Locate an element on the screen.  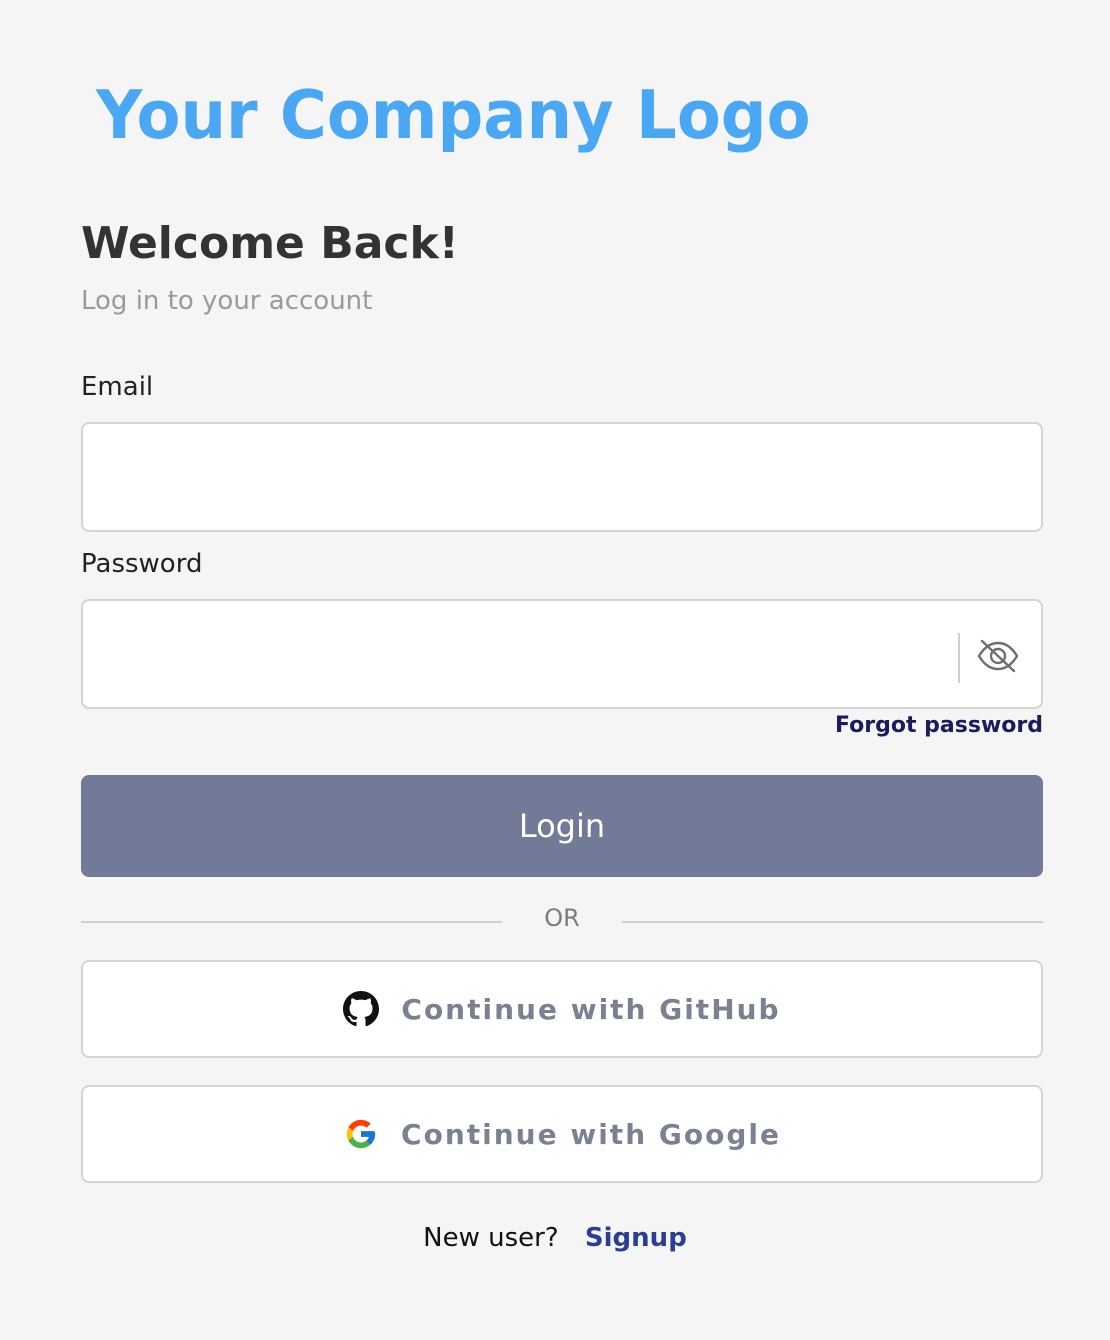
divider-line-left is located at coordinates (291, 922).